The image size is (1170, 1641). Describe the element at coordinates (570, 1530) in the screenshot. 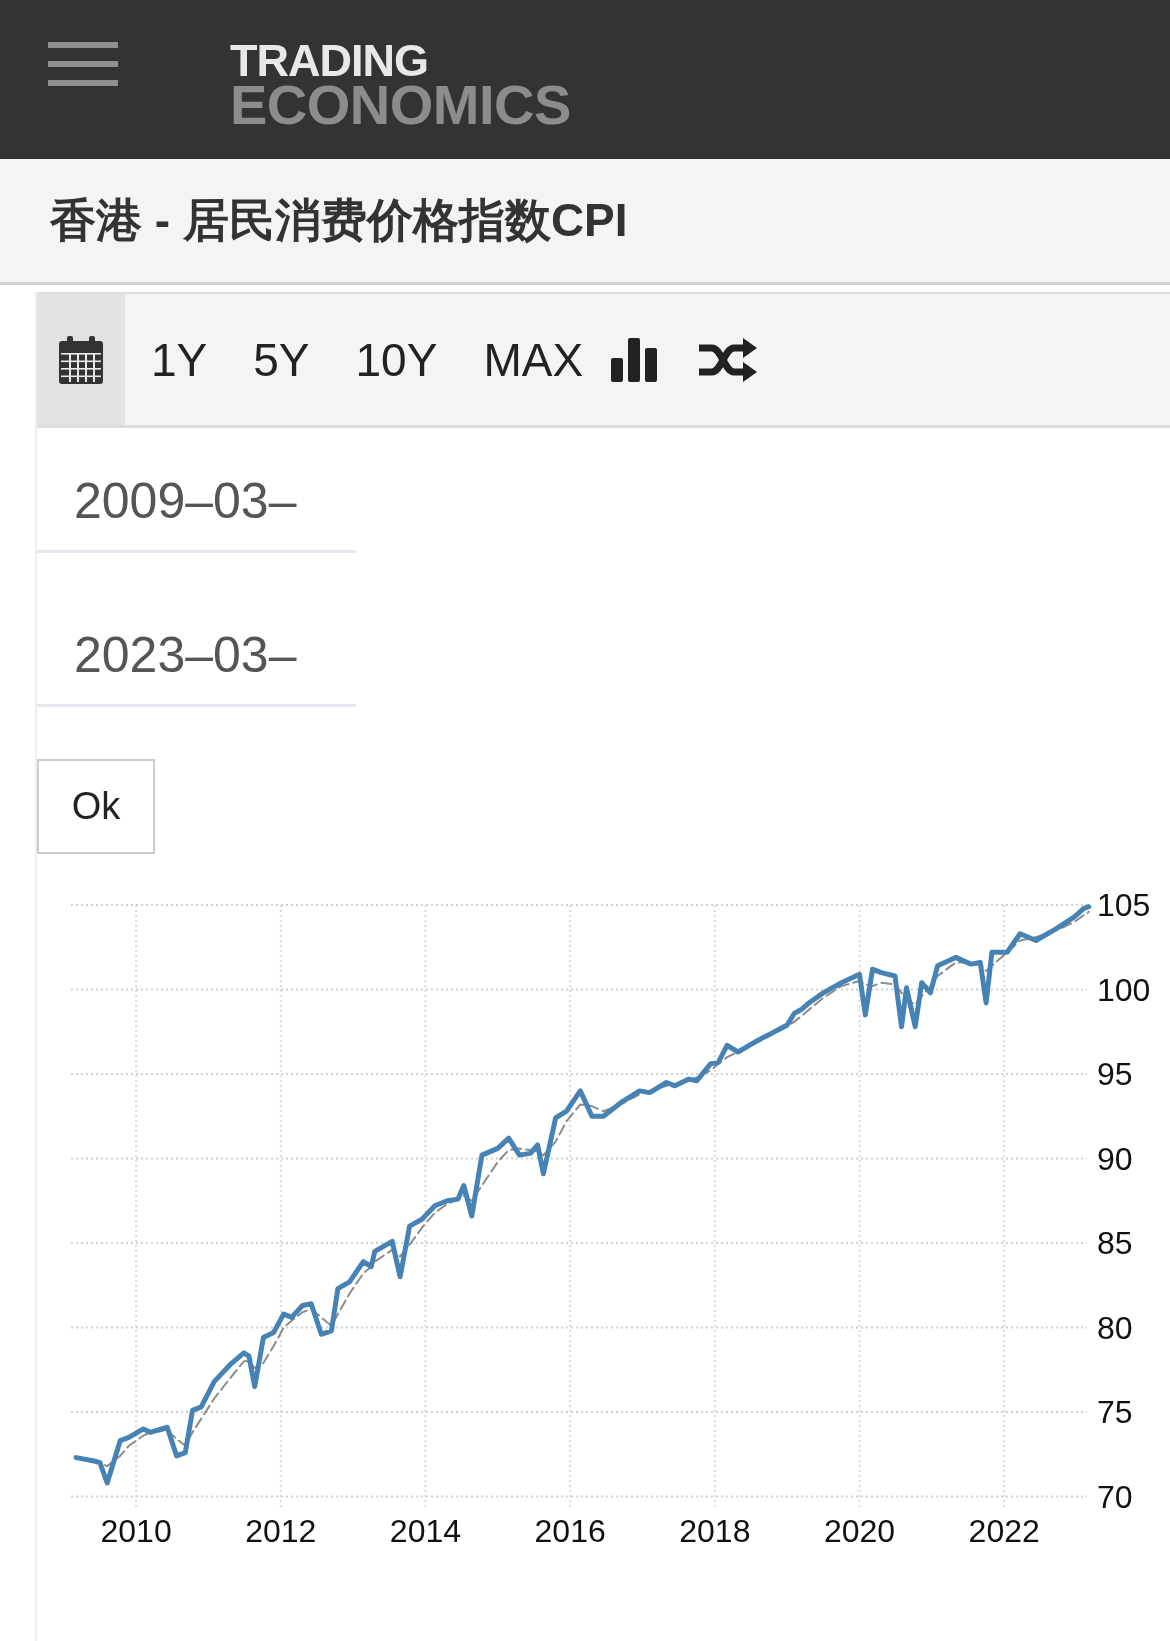

I see `x-axis-label: 2016` at that location.